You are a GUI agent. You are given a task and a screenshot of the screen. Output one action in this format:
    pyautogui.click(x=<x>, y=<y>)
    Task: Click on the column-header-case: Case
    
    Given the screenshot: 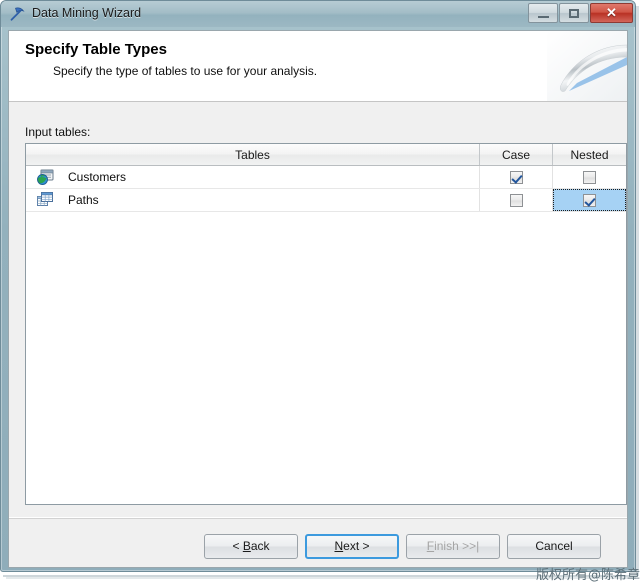 What is the action you would take?
    pyautogui.click(x=516, y=154)
    